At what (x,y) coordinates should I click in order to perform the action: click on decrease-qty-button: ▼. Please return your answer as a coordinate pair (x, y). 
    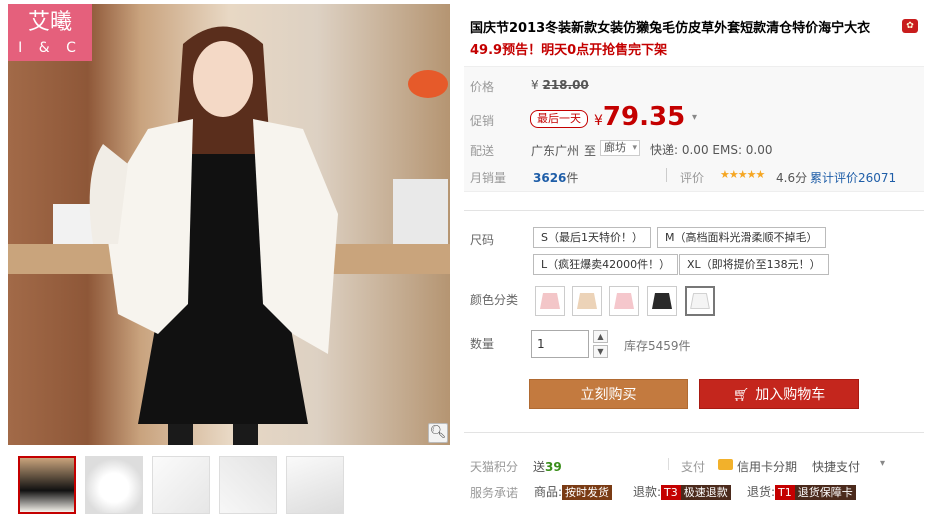
    Looking at the image, I should click on (600, 351).